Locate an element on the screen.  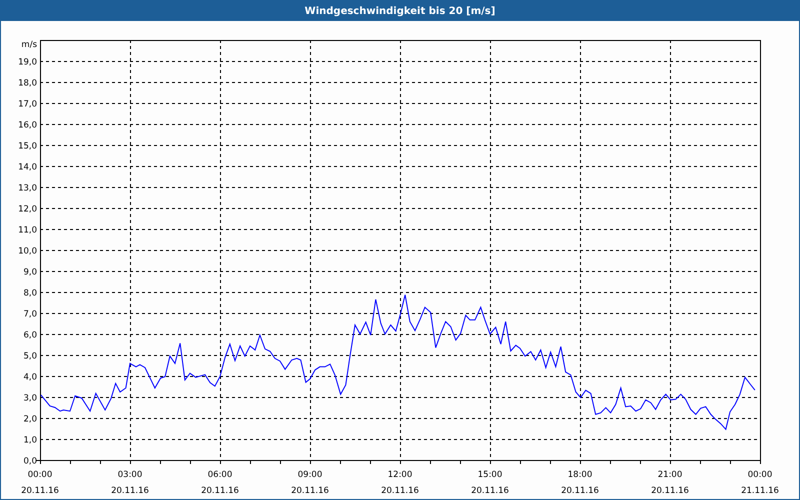
y-tick-label: 19,0 is located at coordinates (27, 63).